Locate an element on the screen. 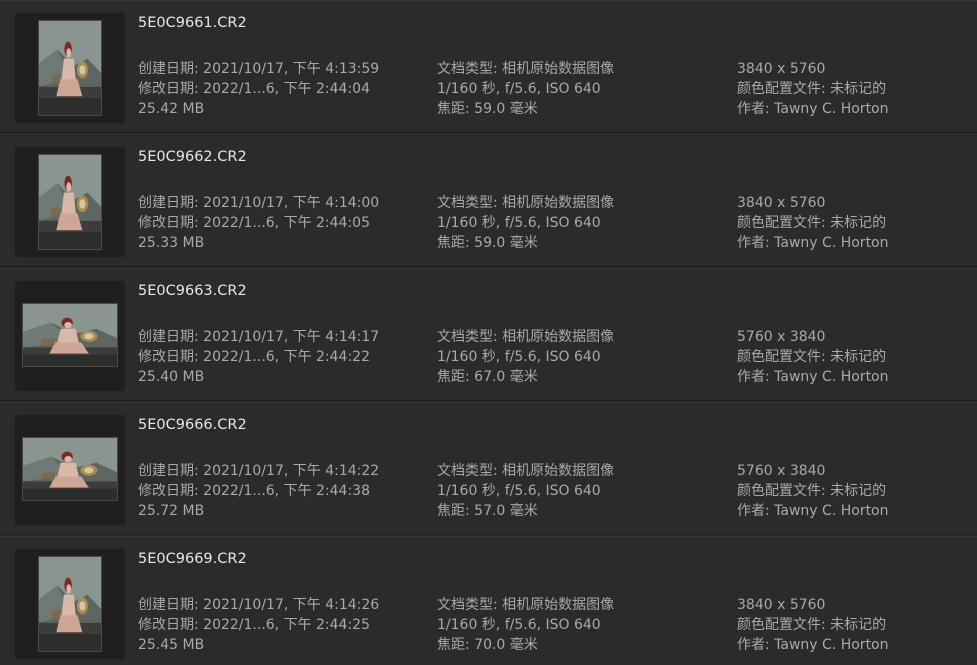 The height and width of the screenshot is (665, 977). file-name: 5E0C9663.CR2 is located at coordinates (192, 291).